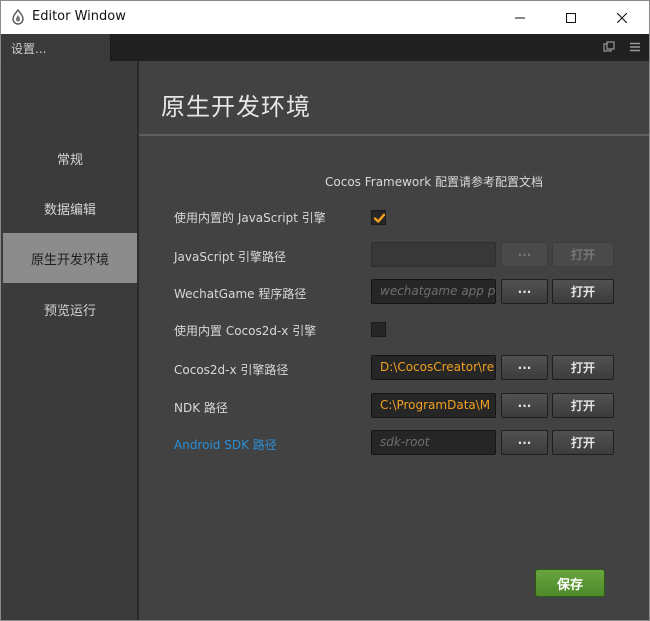  Describe the element at coordinates (70, 158) in the screenshot. I see `sidebar-item-general: 常规` at that location.